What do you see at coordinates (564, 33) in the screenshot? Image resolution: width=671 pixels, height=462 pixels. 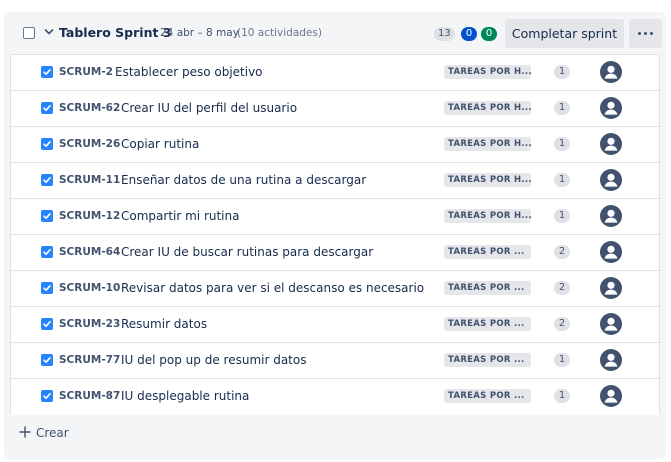 I see `complete-sprint-button: Completar sprint` at bounding box center [564, 33].